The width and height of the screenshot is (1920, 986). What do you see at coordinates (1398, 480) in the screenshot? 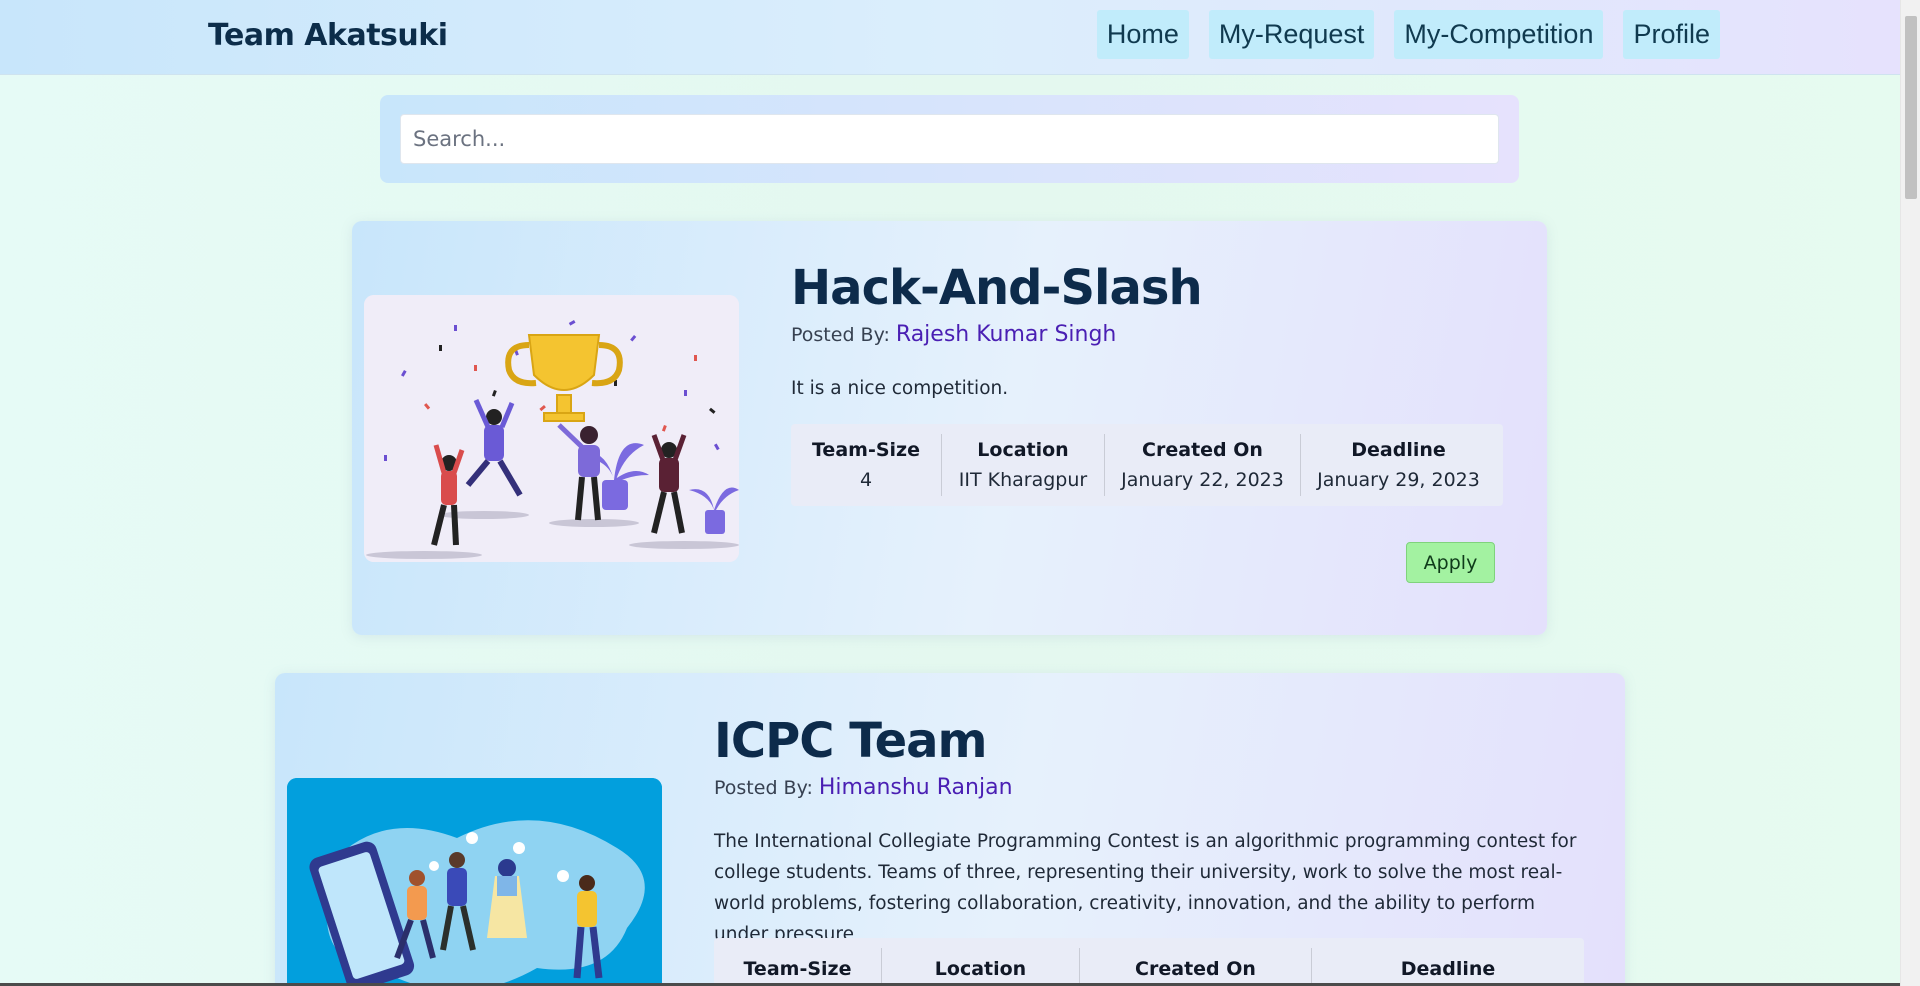
I see `stat-value: January 29, 2023` at bounding box center [1398, 480].